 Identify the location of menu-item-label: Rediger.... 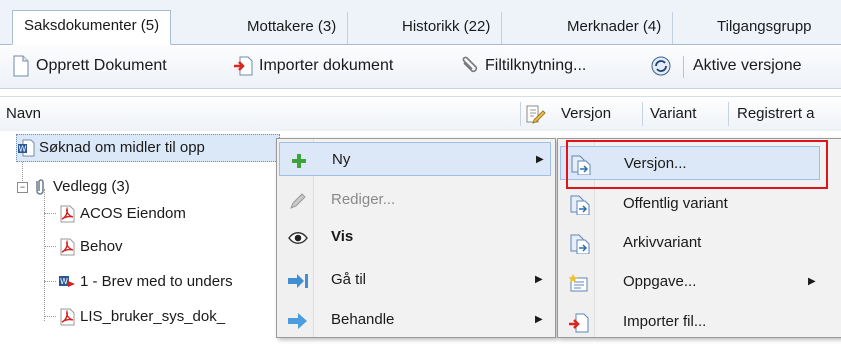
(363, 199).